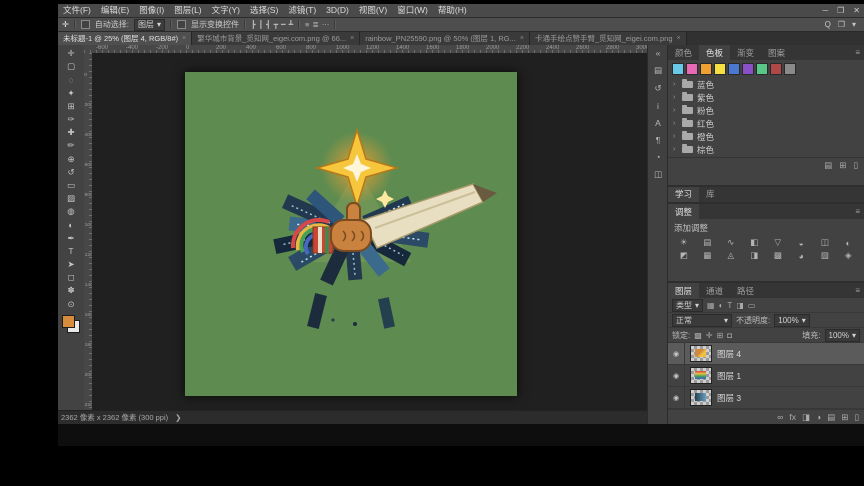 The width and height of the screenshot is (864, 486). What do you see at coordinates (71, 211) in the screenshot?
I see `blur-tool-icon: ◍` at bounding box center [71, 211].